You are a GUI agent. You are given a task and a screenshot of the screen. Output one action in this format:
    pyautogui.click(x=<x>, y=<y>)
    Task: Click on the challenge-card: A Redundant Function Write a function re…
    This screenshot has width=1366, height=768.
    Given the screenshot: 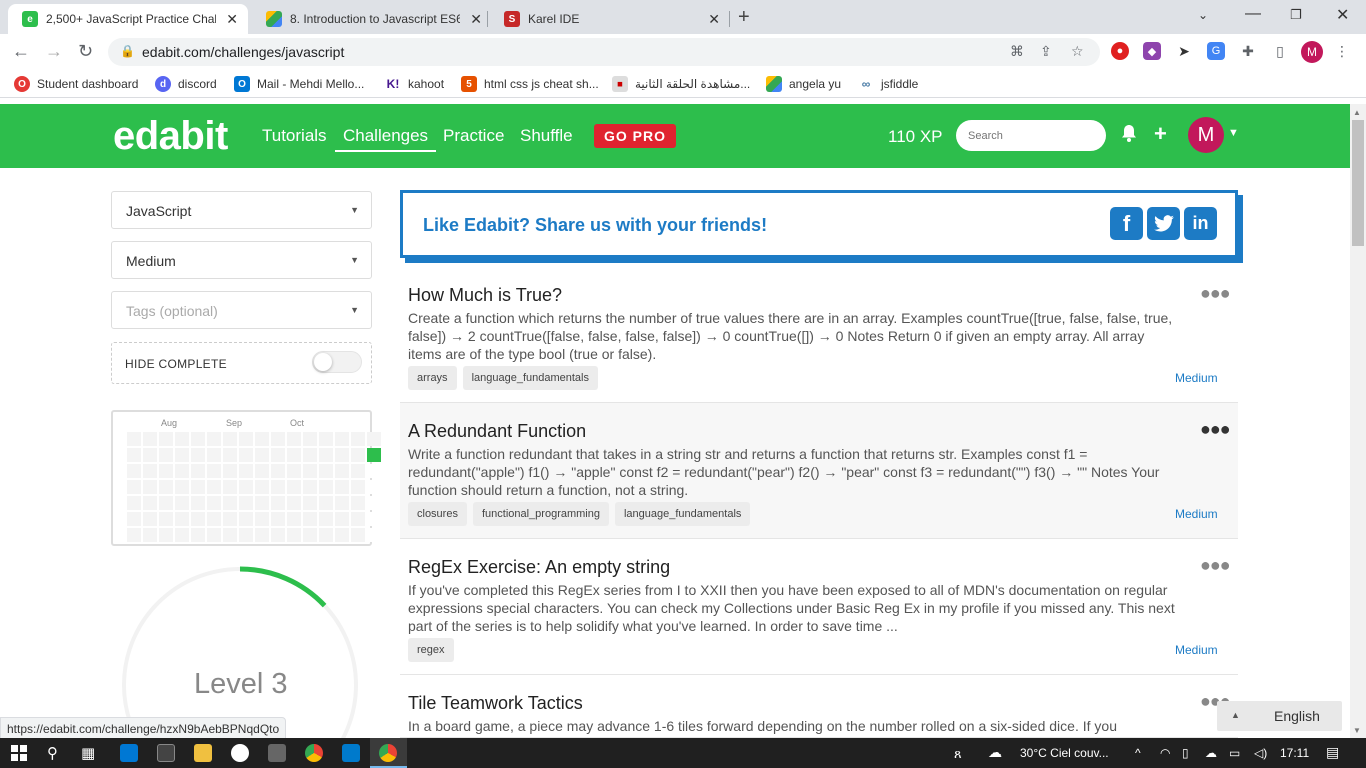 What is the action you would take?
    pyautogui.click(x=819, y=471)
    